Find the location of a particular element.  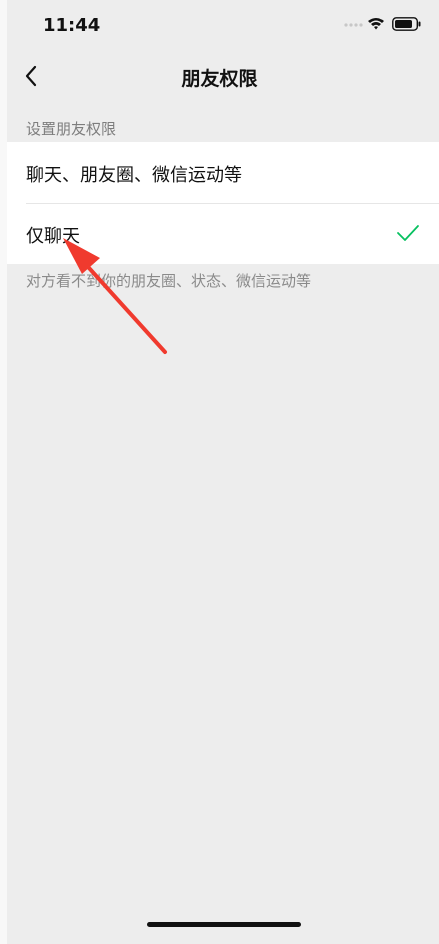

home-indicator is located at coordinates (224, 924).